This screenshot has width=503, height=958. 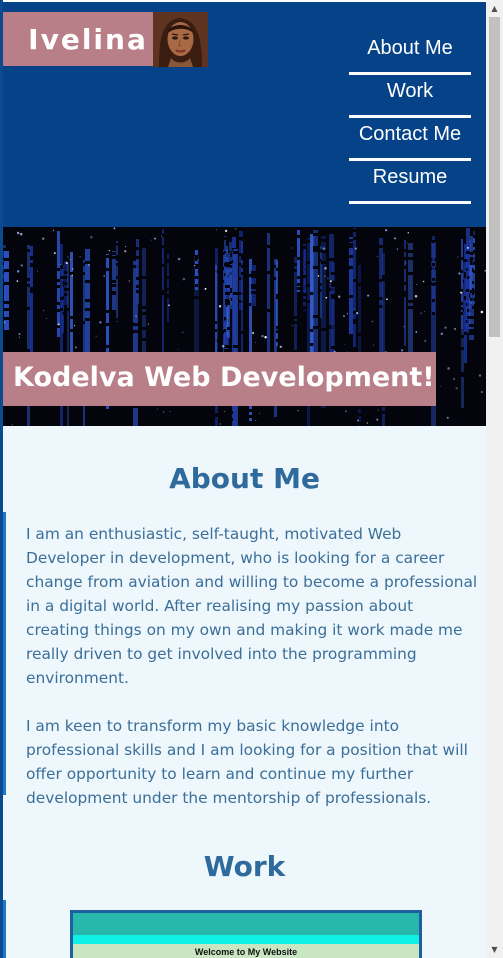 What do you see at coordinates (180, 39) in the screenshot?
I see `woman-portrait-icon` at bounding box center [180, 39].